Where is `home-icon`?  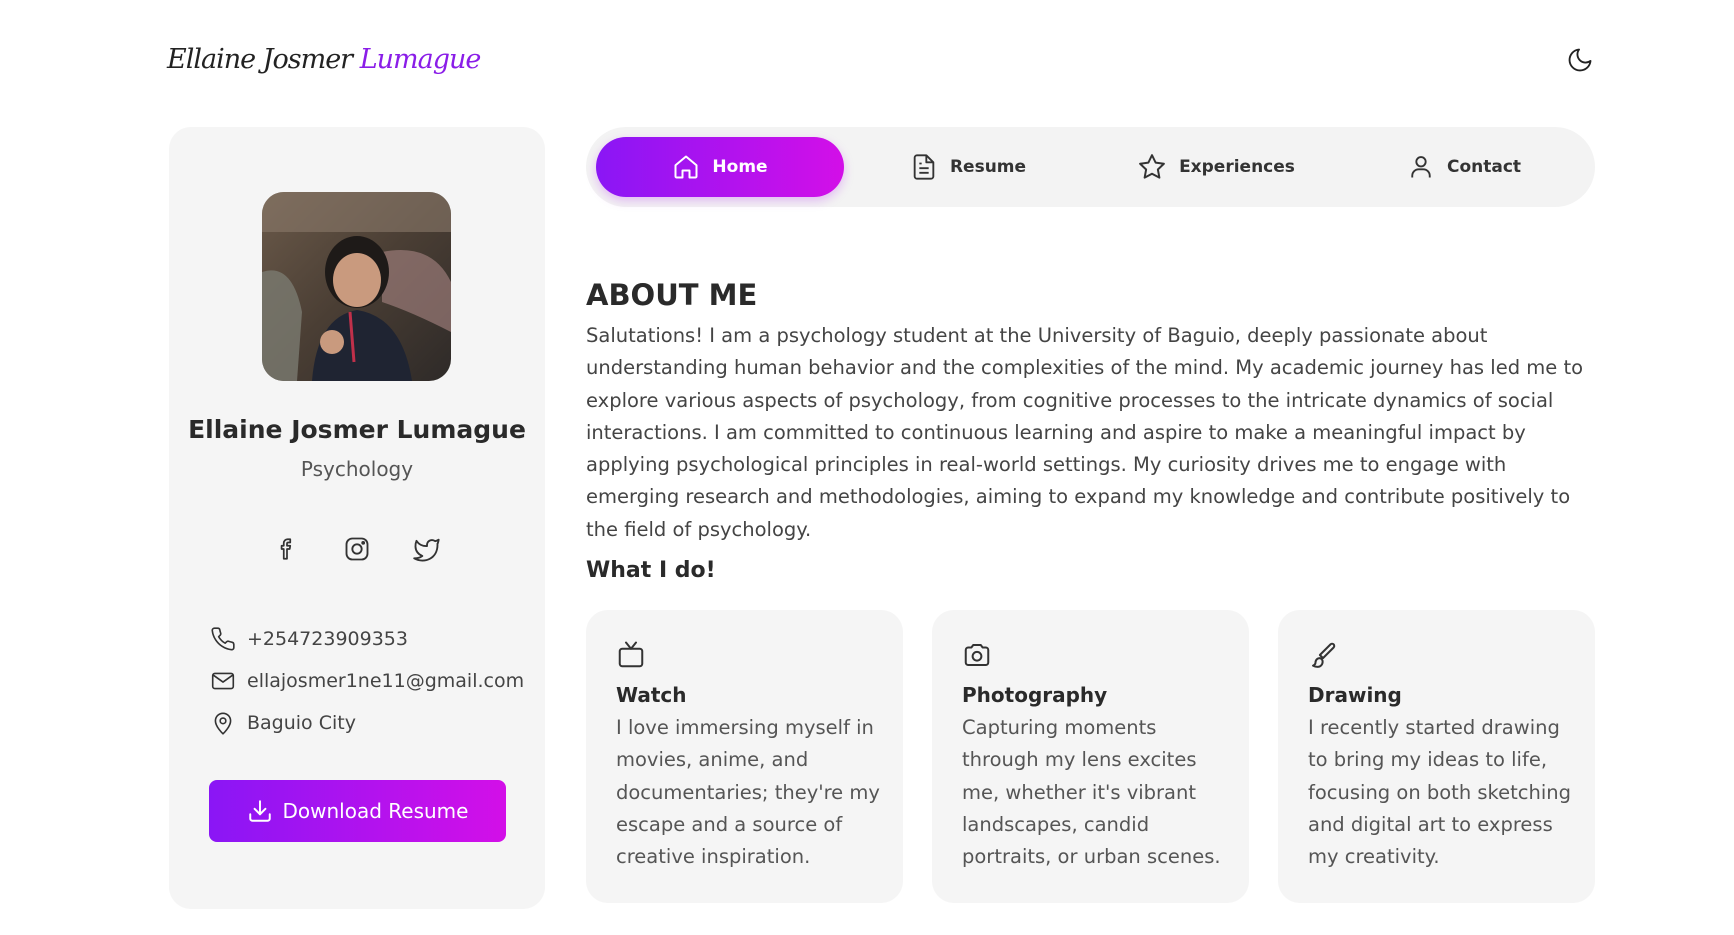 home-icon is located at coordinates (686, 167).